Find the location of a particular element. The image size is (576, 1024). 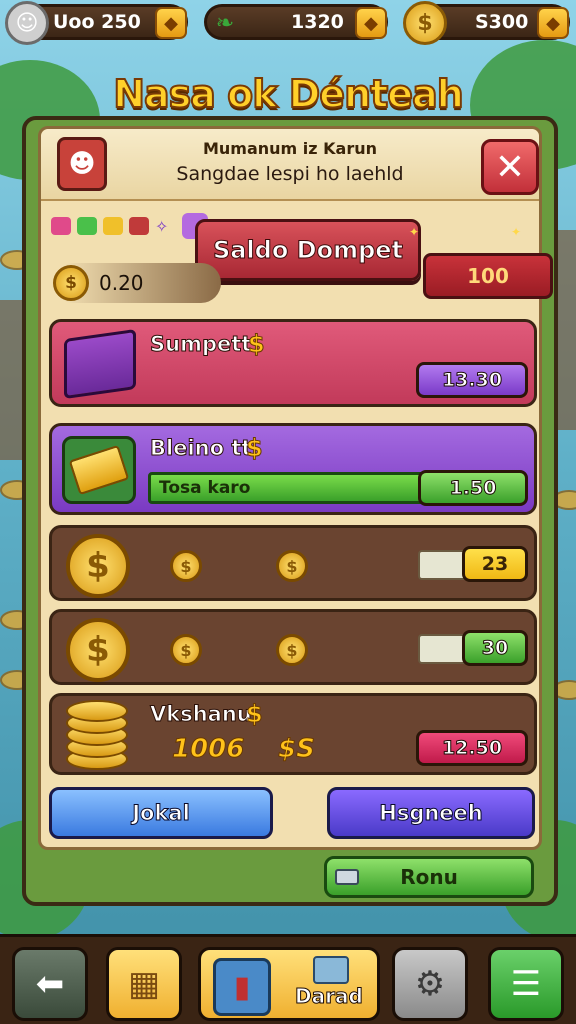

chest-icon is located at coordinates (331, 970).